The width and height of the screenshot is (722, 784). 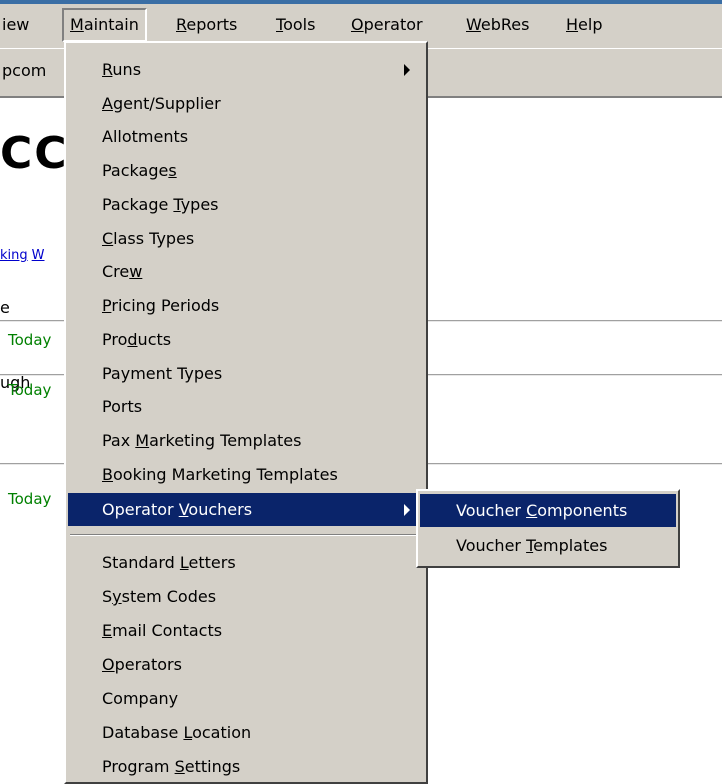 I want to click on toolbar-text: pcom, so click(x=24, y=70).